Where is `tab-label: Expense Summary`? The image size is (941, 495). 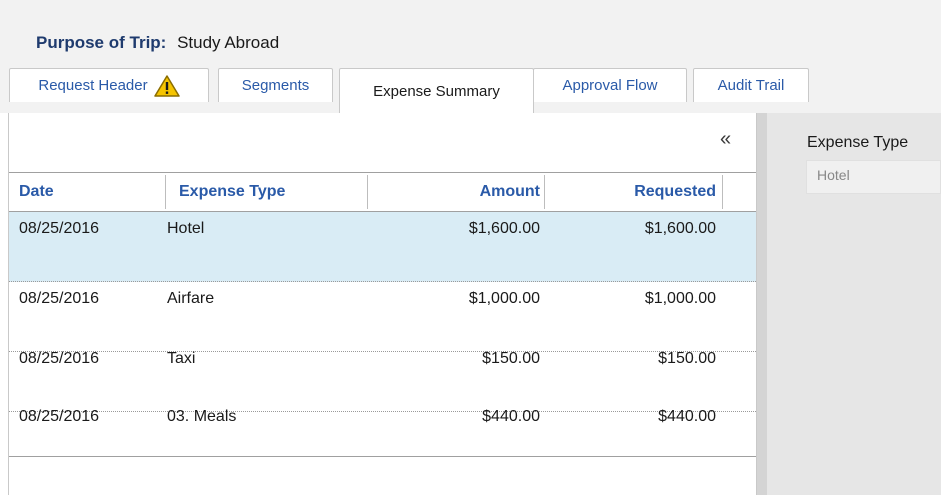 tab-label: Expense Summary is located at coordinates (436, 91).